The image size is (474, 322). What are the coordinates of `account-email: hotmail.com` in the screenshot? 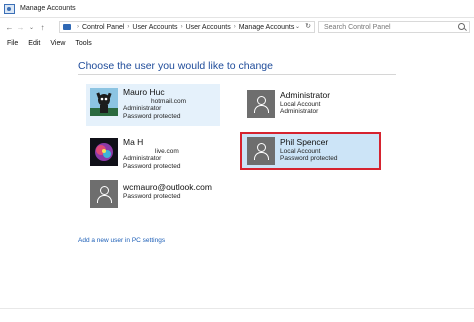 It's located at (169, 101).